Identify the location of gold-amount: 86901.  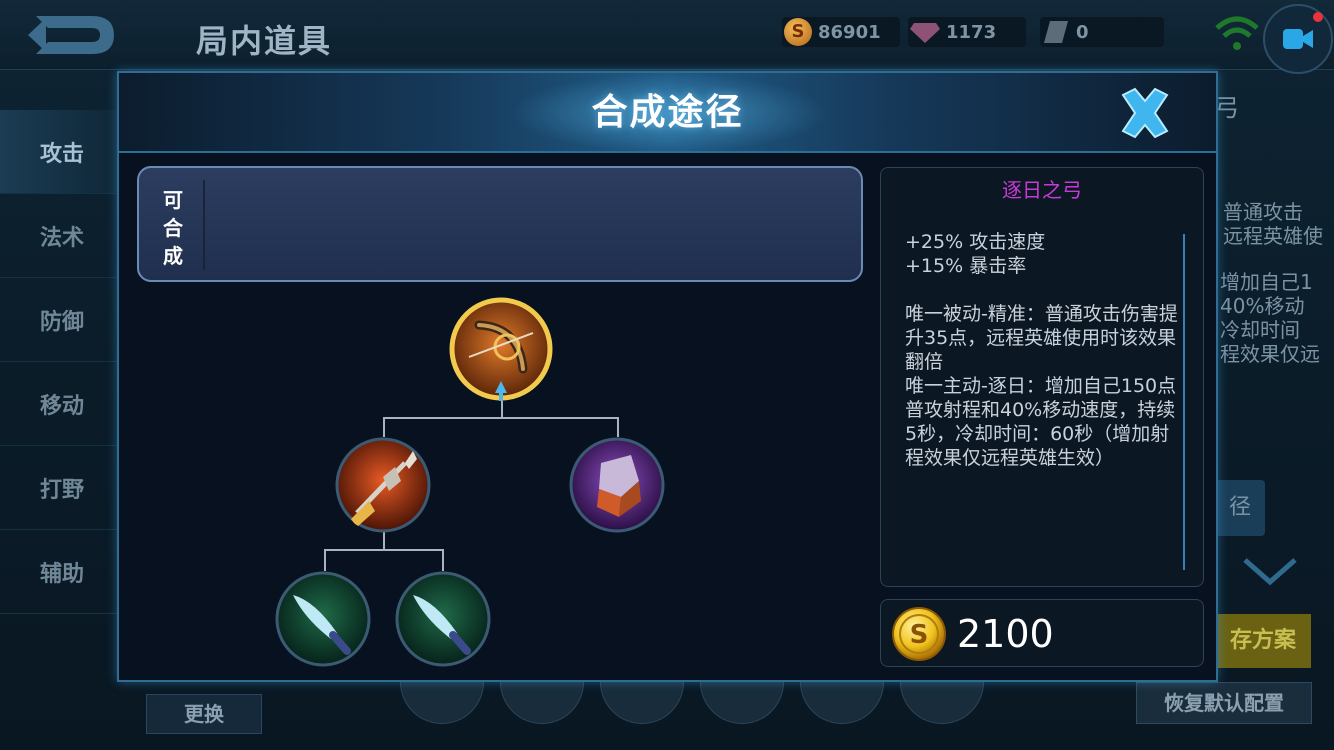
(849, 32).